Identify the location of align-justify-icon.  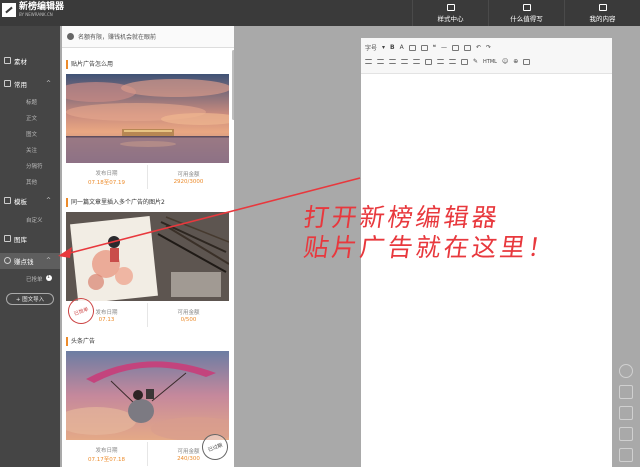
(404, 61).